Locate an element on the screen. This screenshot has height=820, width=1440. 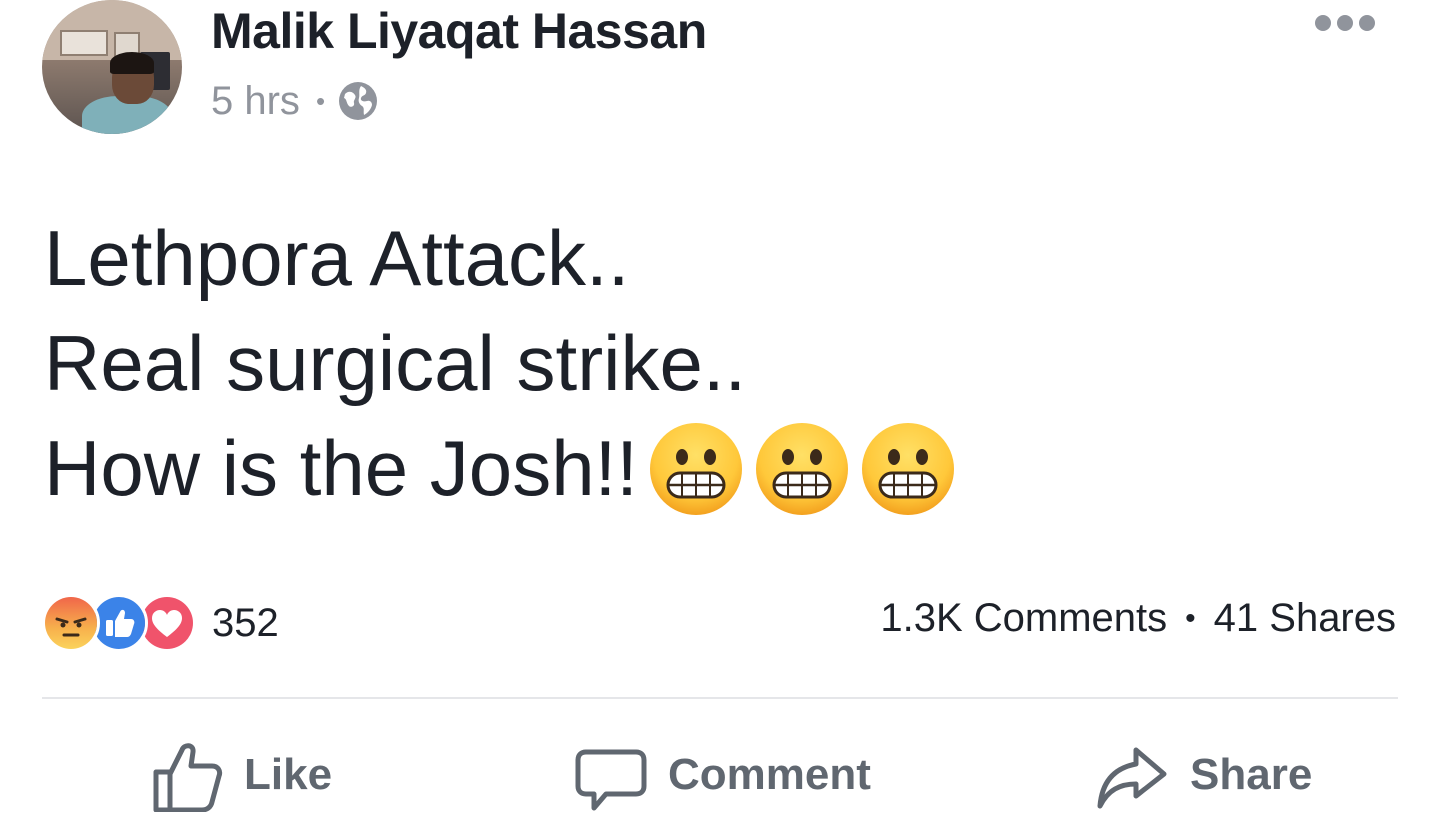
post-line: How is the Josh!! is located at coordinates (500, 468).